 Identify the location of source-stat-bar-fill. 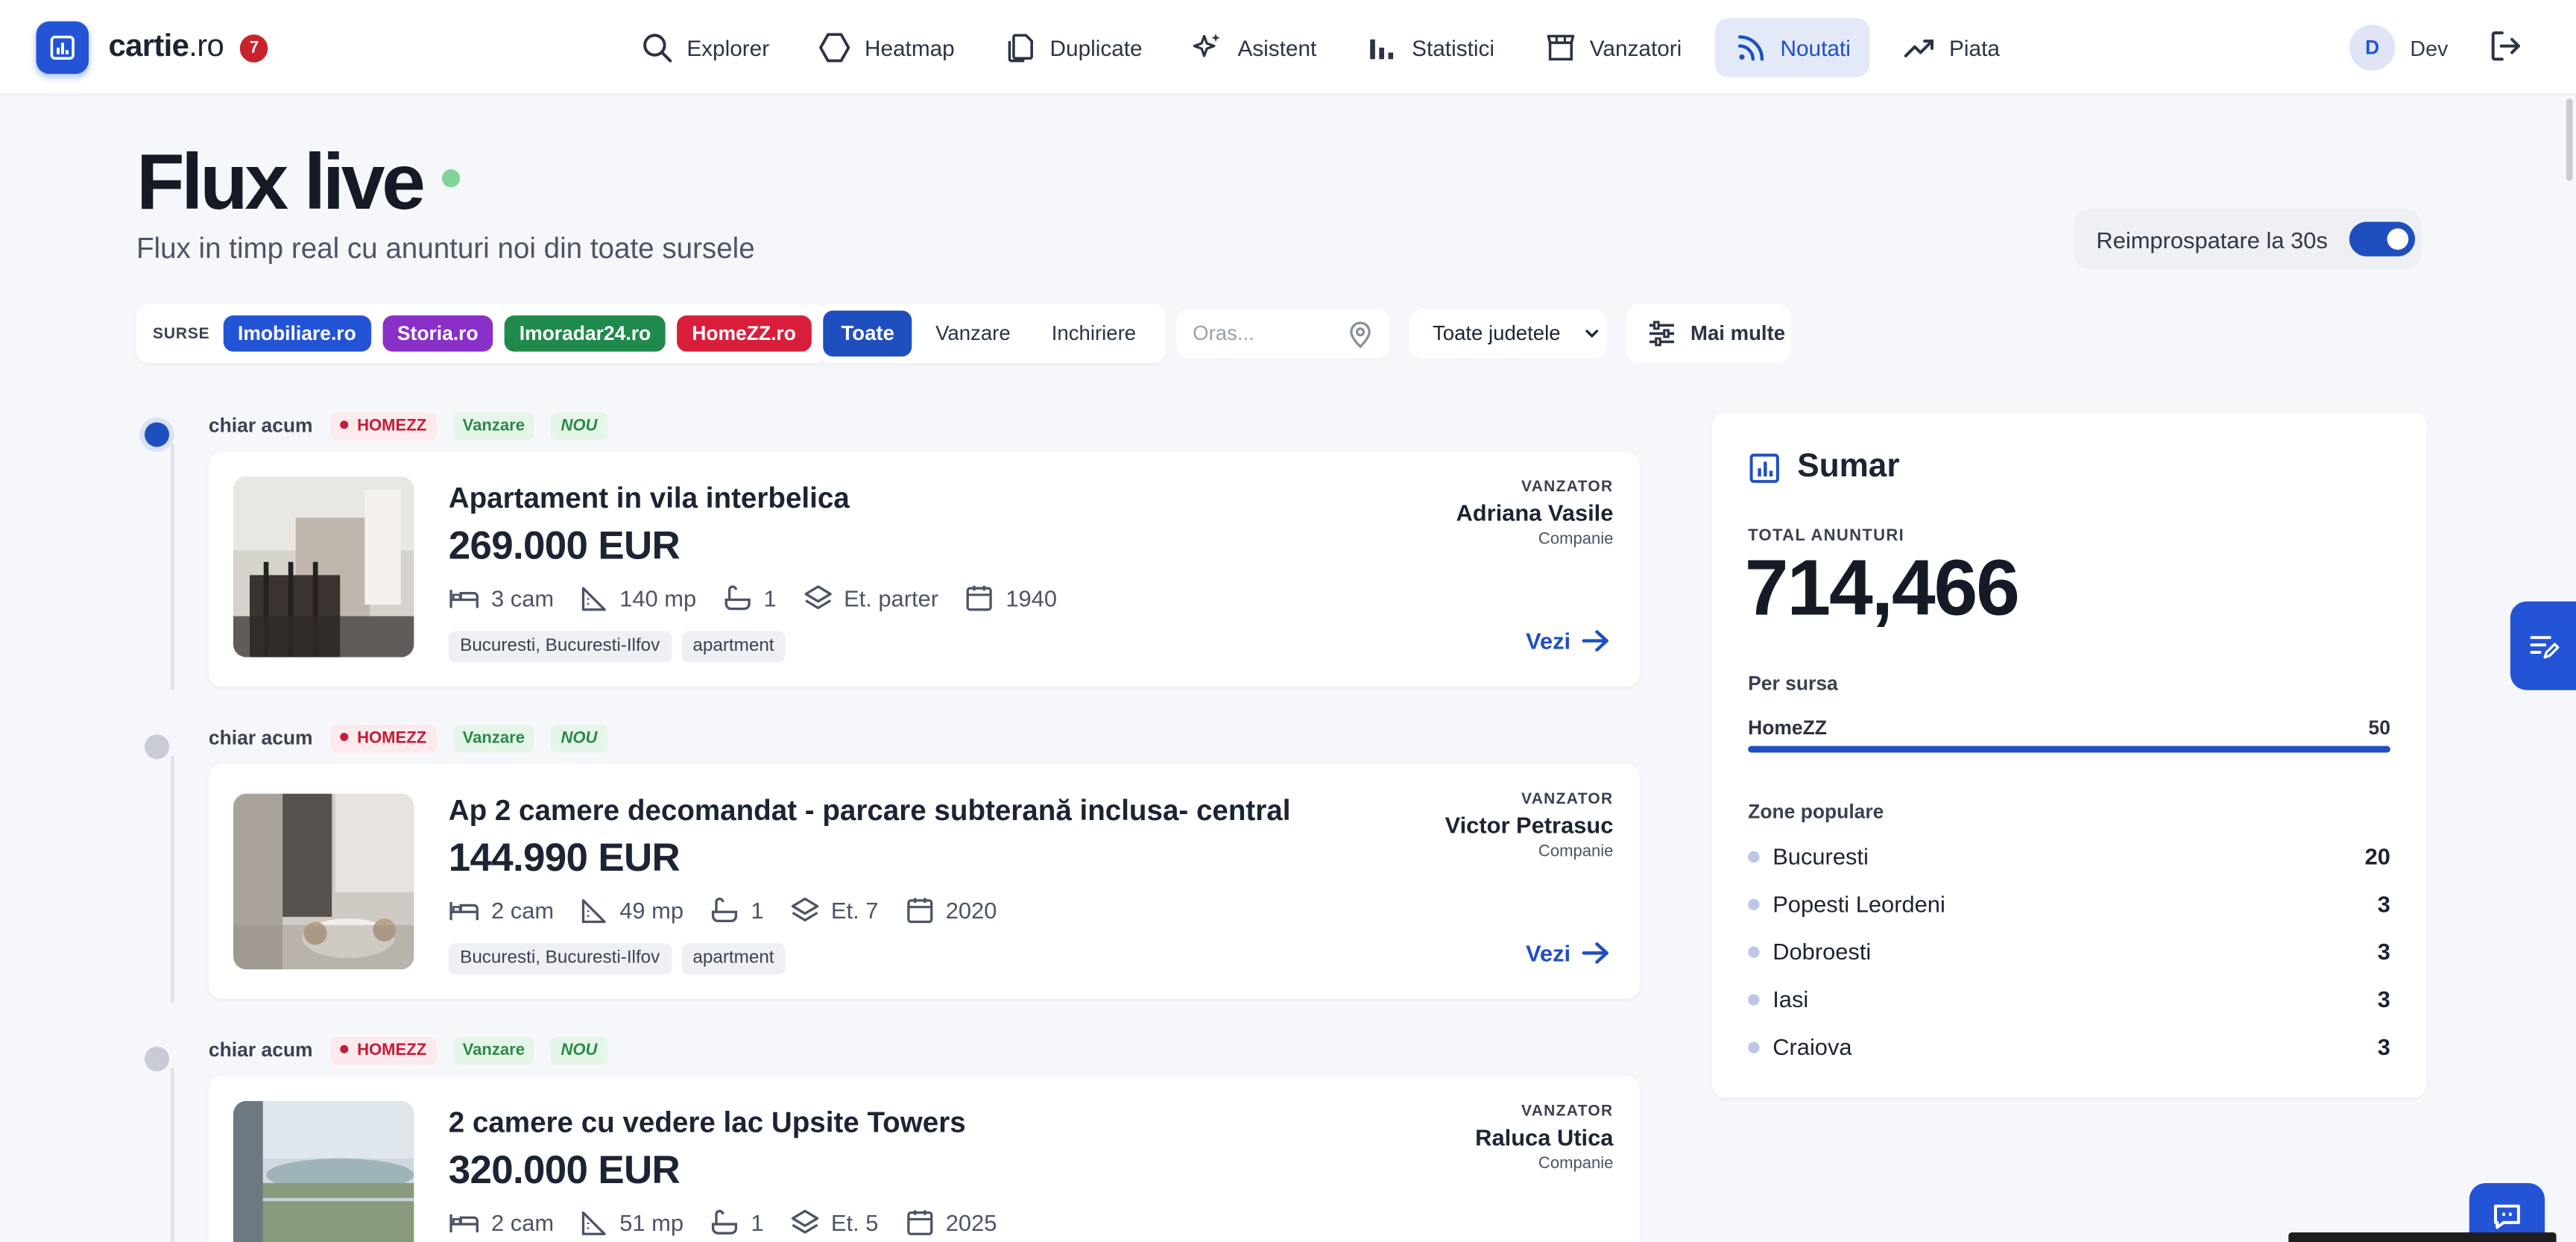
(2069, 749).